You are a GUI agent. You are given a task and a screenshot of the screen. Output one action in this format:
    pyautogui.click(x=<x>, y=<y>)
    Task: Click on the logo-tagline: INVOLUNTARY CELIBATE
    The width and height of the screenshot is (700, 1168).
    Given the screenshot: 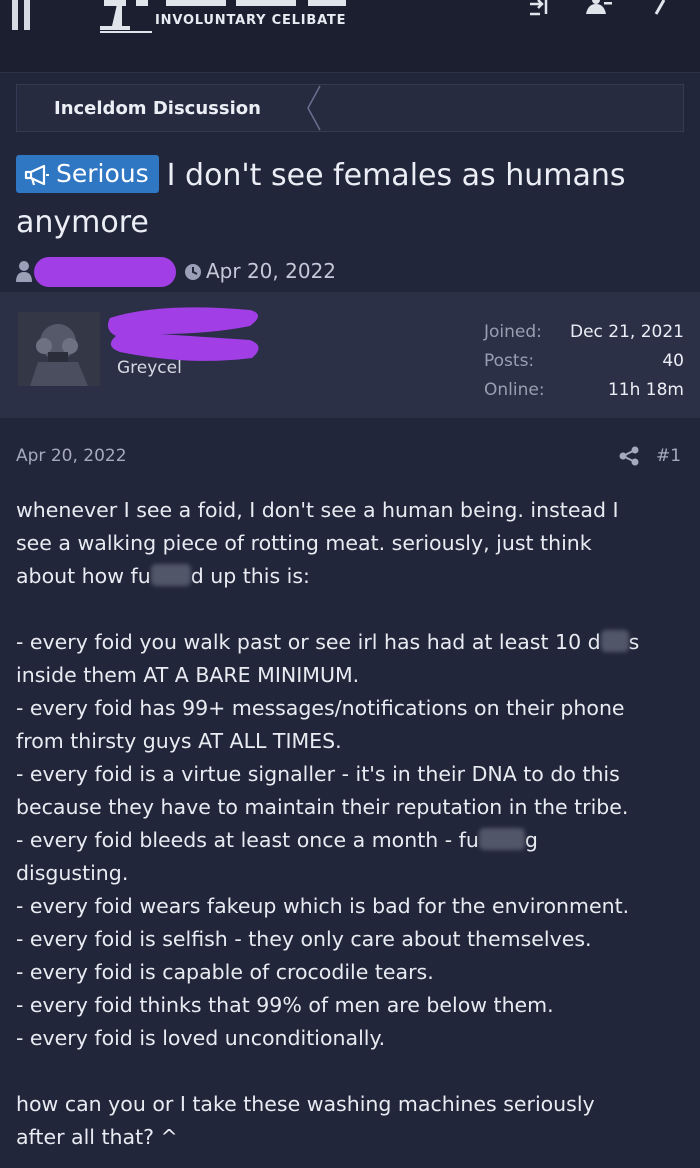 What is the action you would take?
    pyautogui.click(x=251, y=20)
    